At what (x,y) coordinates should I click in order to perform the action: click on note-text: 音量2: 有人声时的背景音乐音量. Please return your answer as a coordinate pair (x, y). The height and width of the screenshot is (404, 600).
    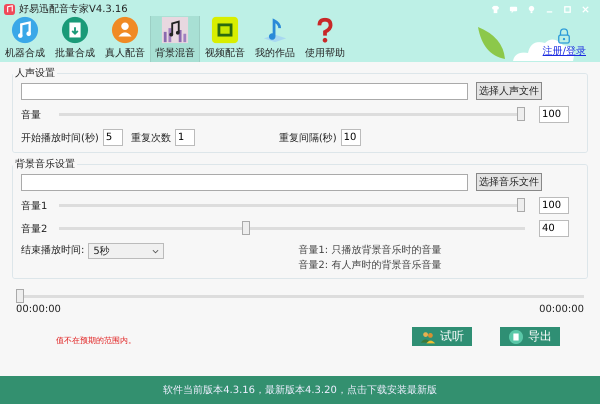
    Looking at the image, I should click on (370, 265).